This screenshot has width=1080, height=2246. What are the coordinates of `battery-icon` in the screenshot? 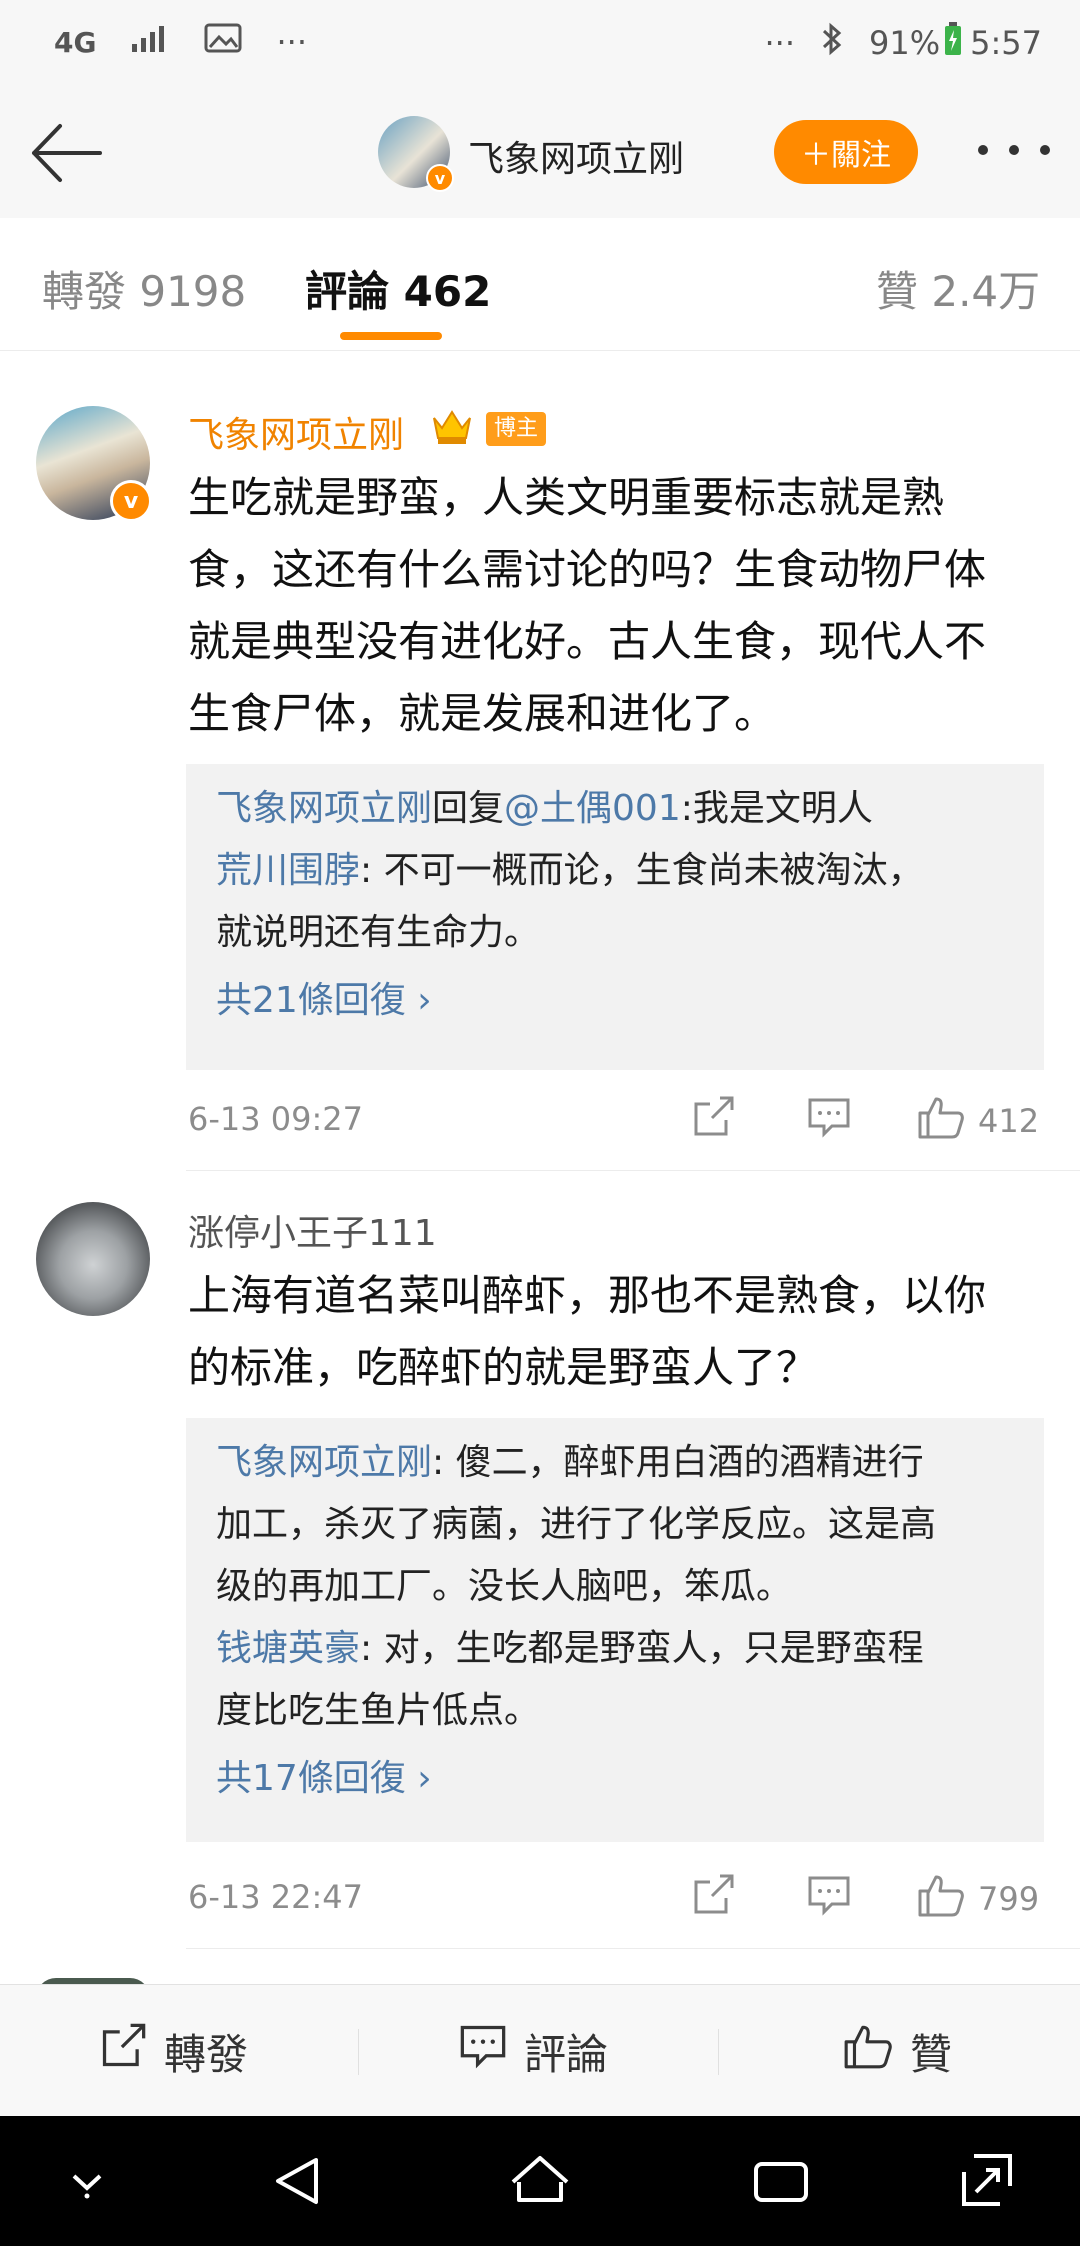 It's located at (953, 43).